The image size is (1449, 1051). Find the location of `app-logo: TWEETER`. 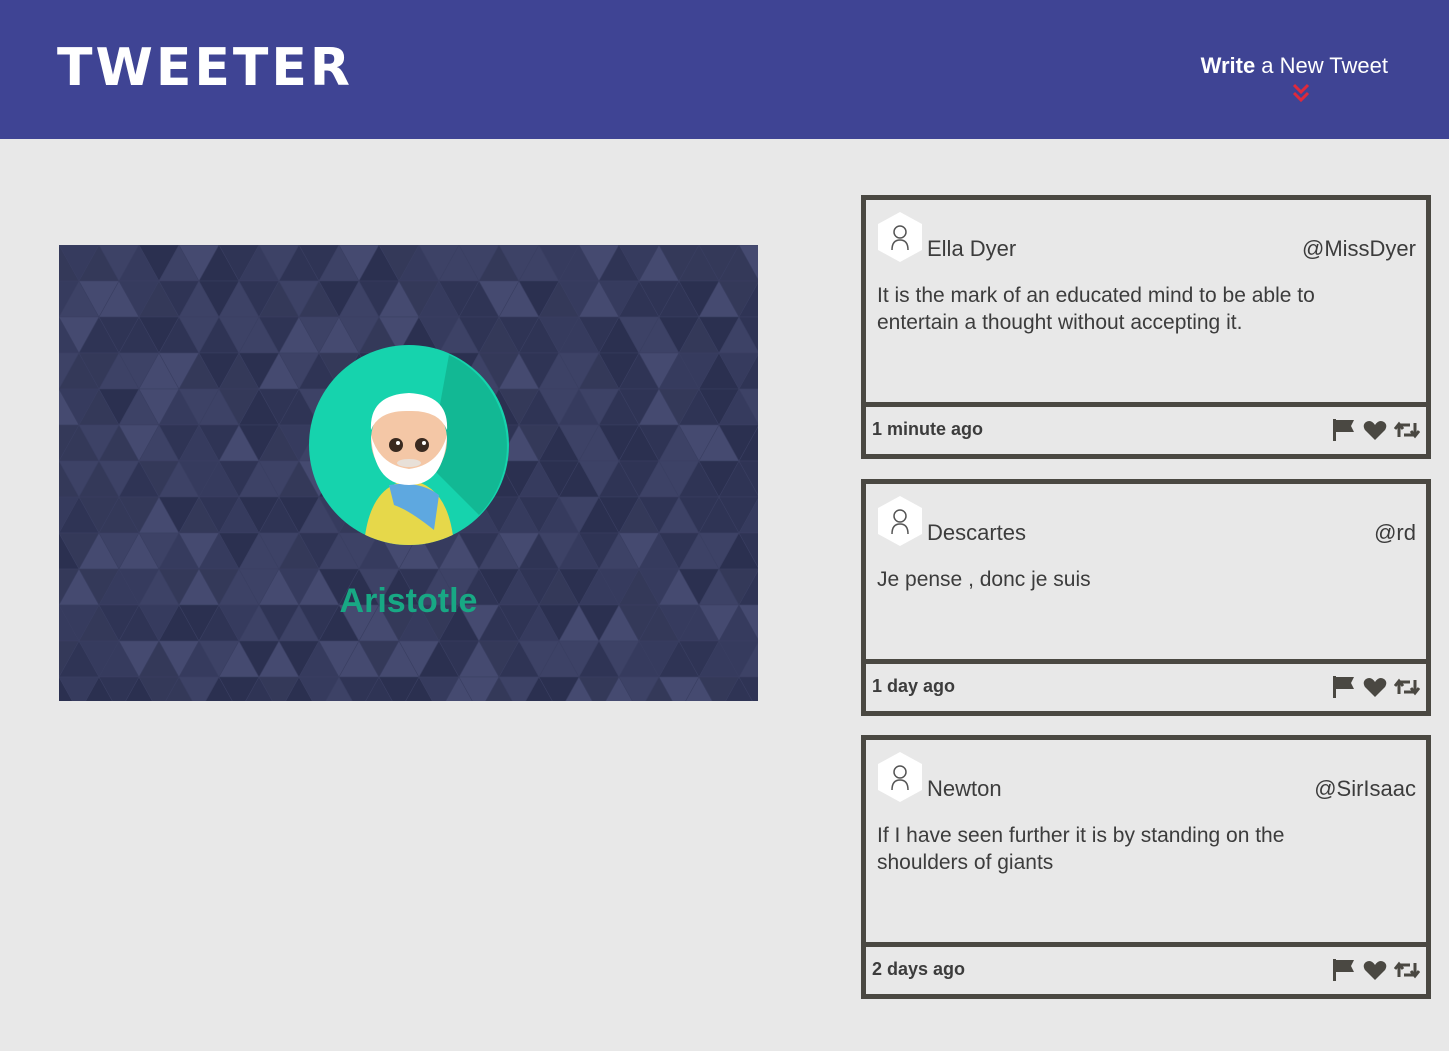

app-logo: TWEETER is located at coordinates (205, 68).